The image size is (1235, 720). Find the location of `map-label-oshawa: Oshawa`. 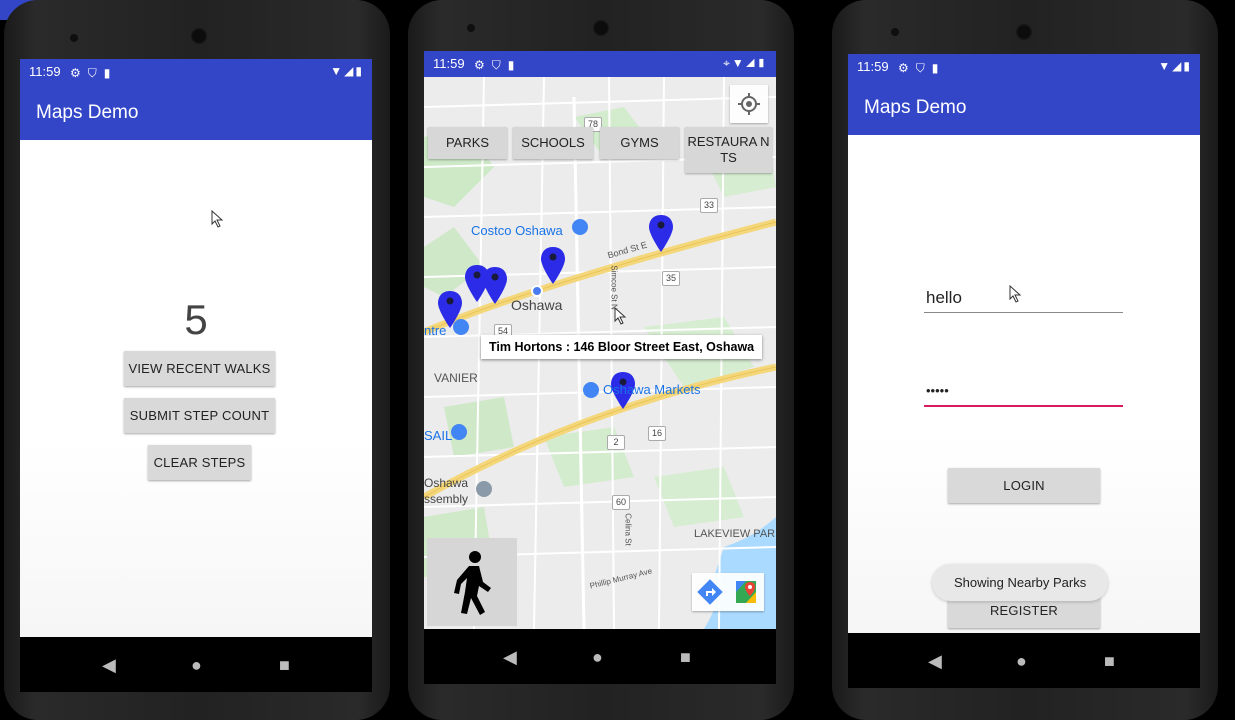

map-label-oshawa: Oshawa is located at coordinates (537, 305).